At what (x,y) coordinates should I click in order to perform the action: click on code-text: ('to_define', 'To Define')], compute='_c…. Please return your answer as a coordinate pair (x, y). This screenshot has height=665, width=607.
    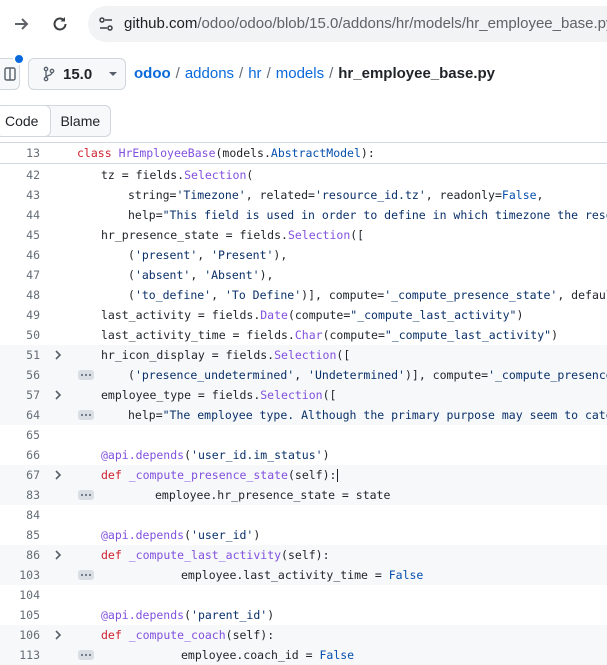
    Looking at the image, I should click on (367, 295).